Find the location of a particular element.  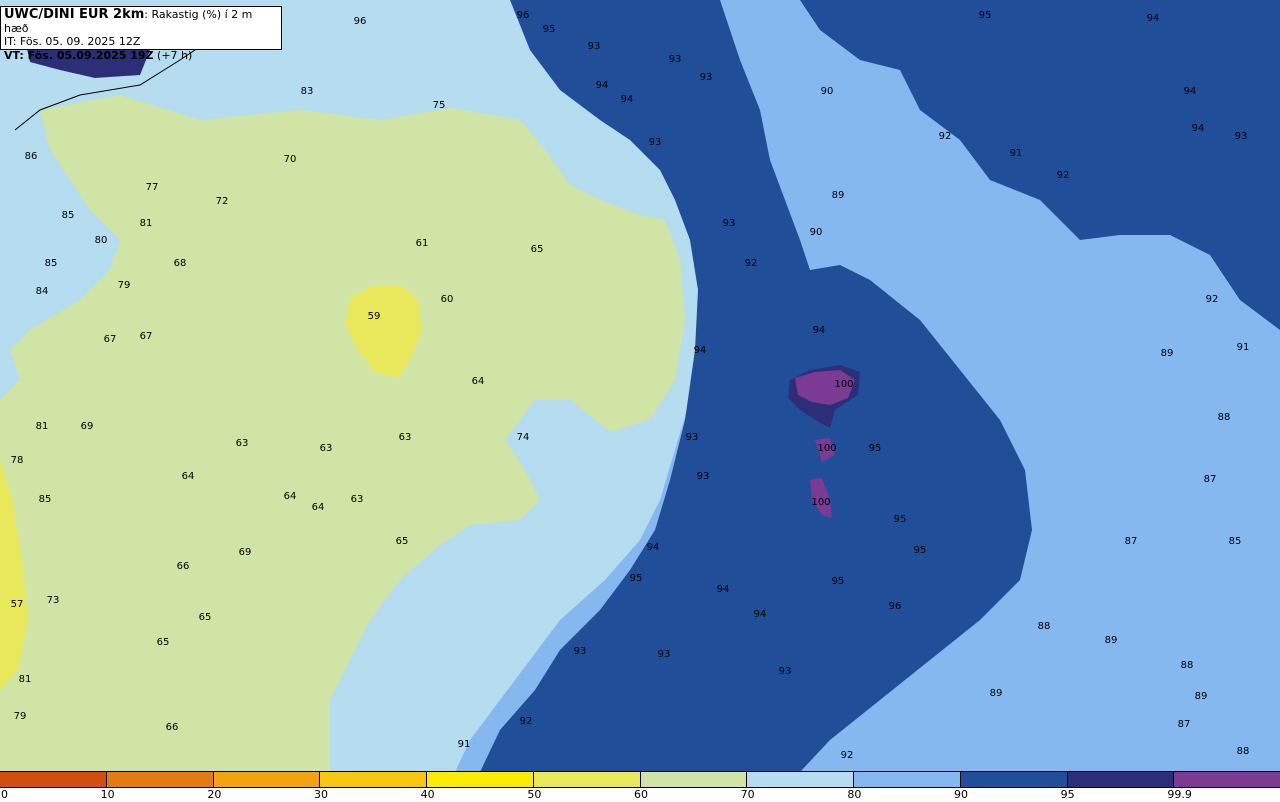

humidity-value-label: 59 is located at coordinates (374, 316).